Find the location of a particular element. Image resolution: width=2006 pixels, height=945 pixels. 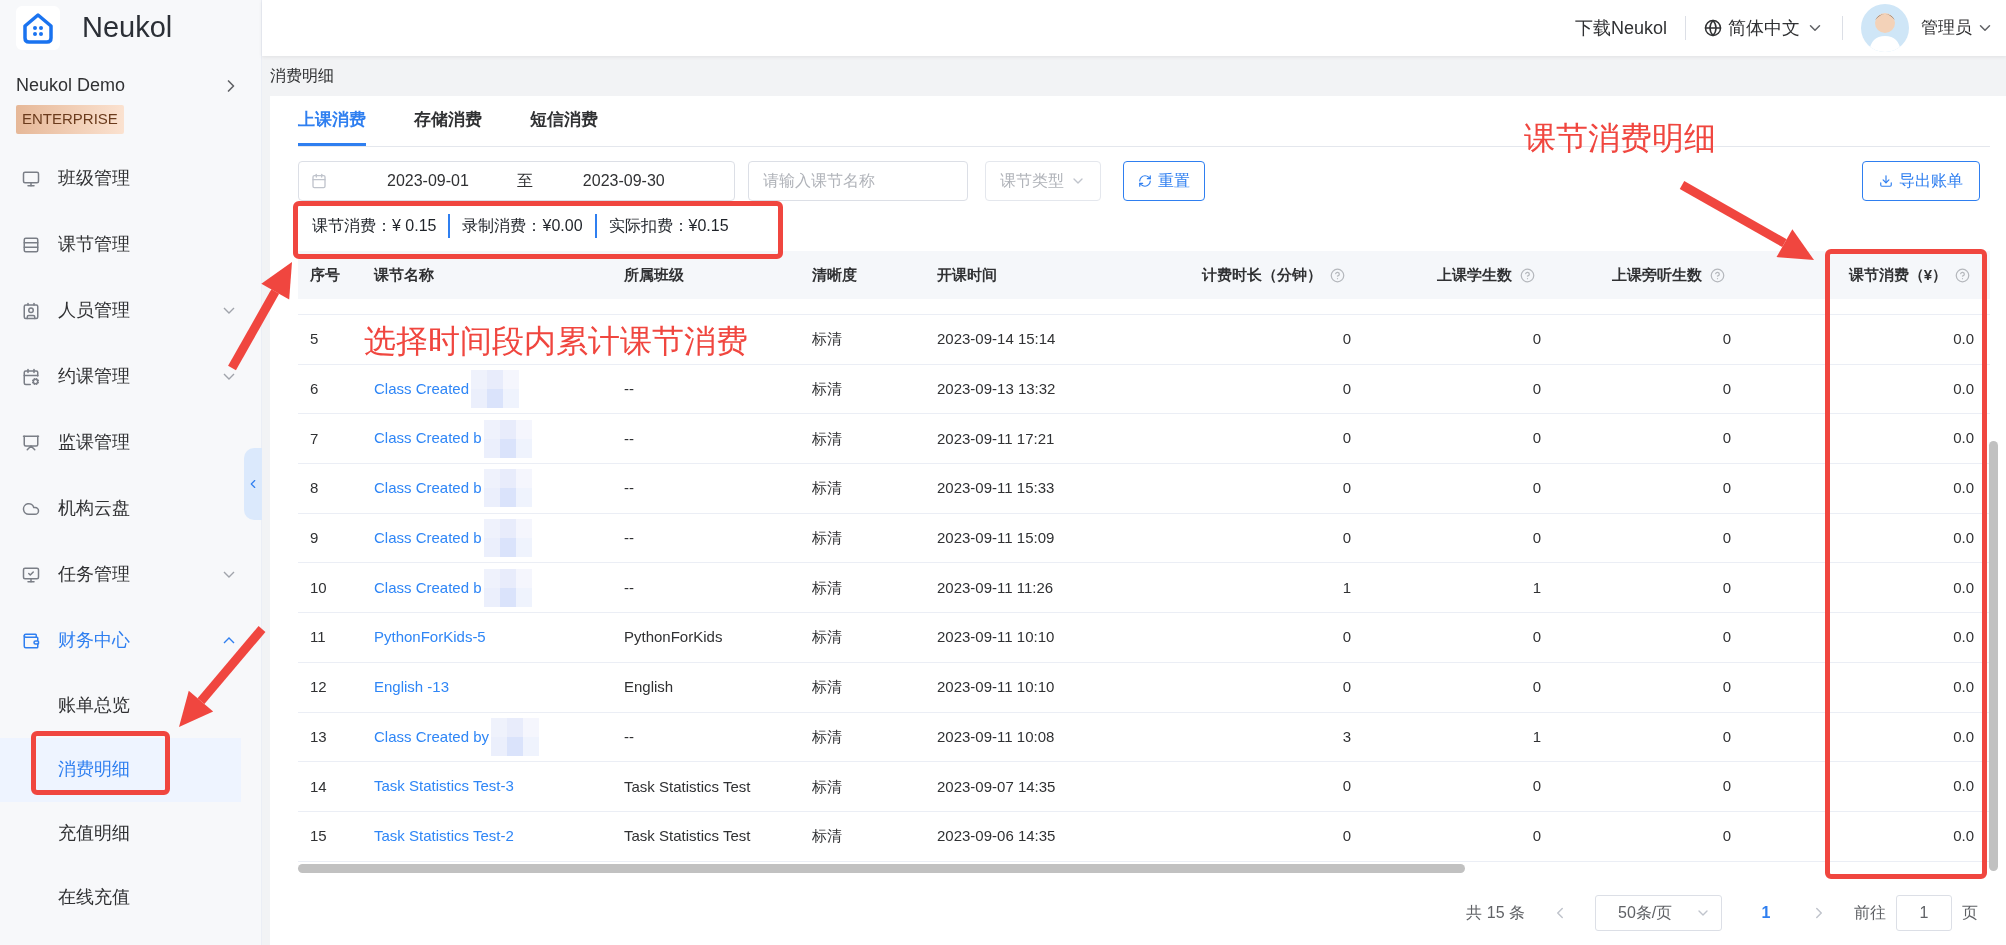

tab: 上课消费 is located at coordinates (332, 121).